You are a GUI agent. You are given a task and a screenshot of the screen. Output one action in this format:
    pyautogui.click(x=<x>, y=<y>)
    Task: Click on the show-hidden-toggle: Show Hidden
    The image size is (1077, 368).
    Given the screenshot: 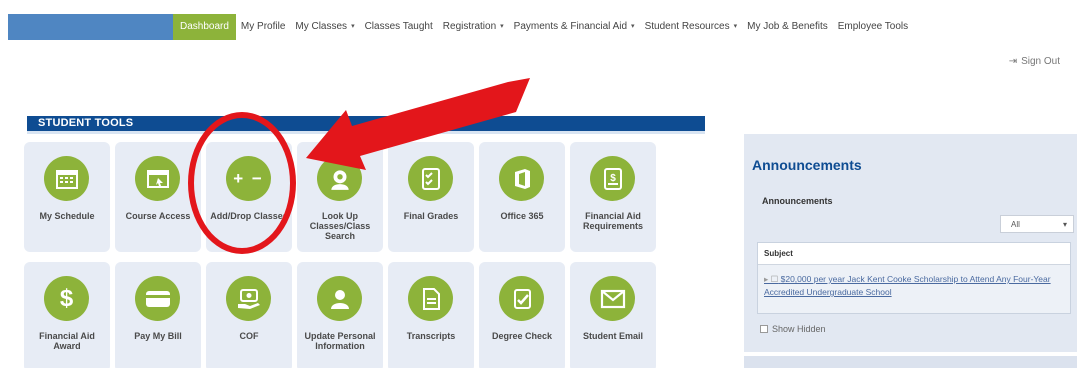 What is the action you would take?
    pyautogui.click(x=793, y=329)
    